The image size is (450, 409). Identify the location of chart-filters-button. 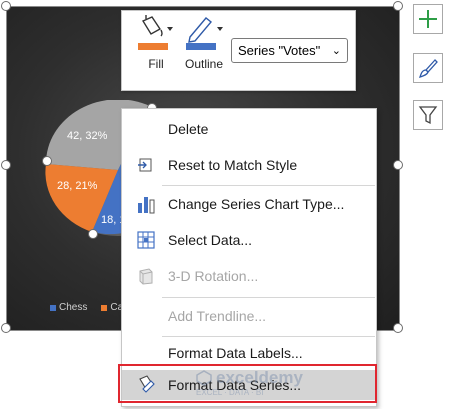
(428, 115).